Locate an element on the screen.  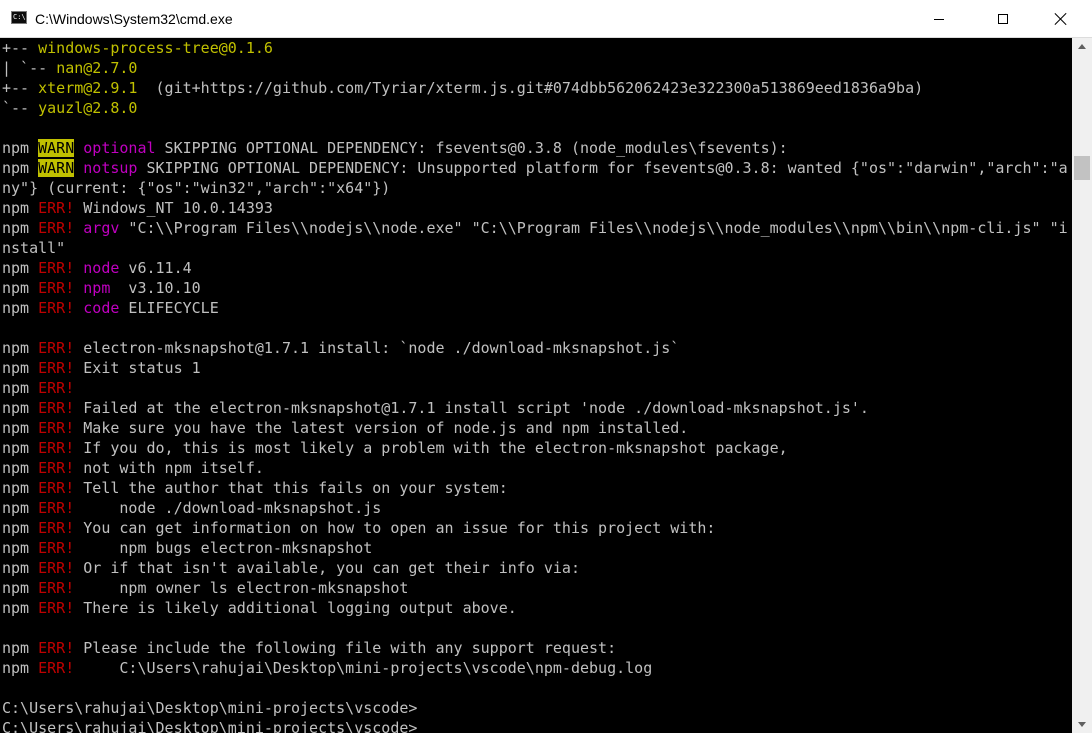
cmd-icon: C:\ is located at coordinates (19, 17).